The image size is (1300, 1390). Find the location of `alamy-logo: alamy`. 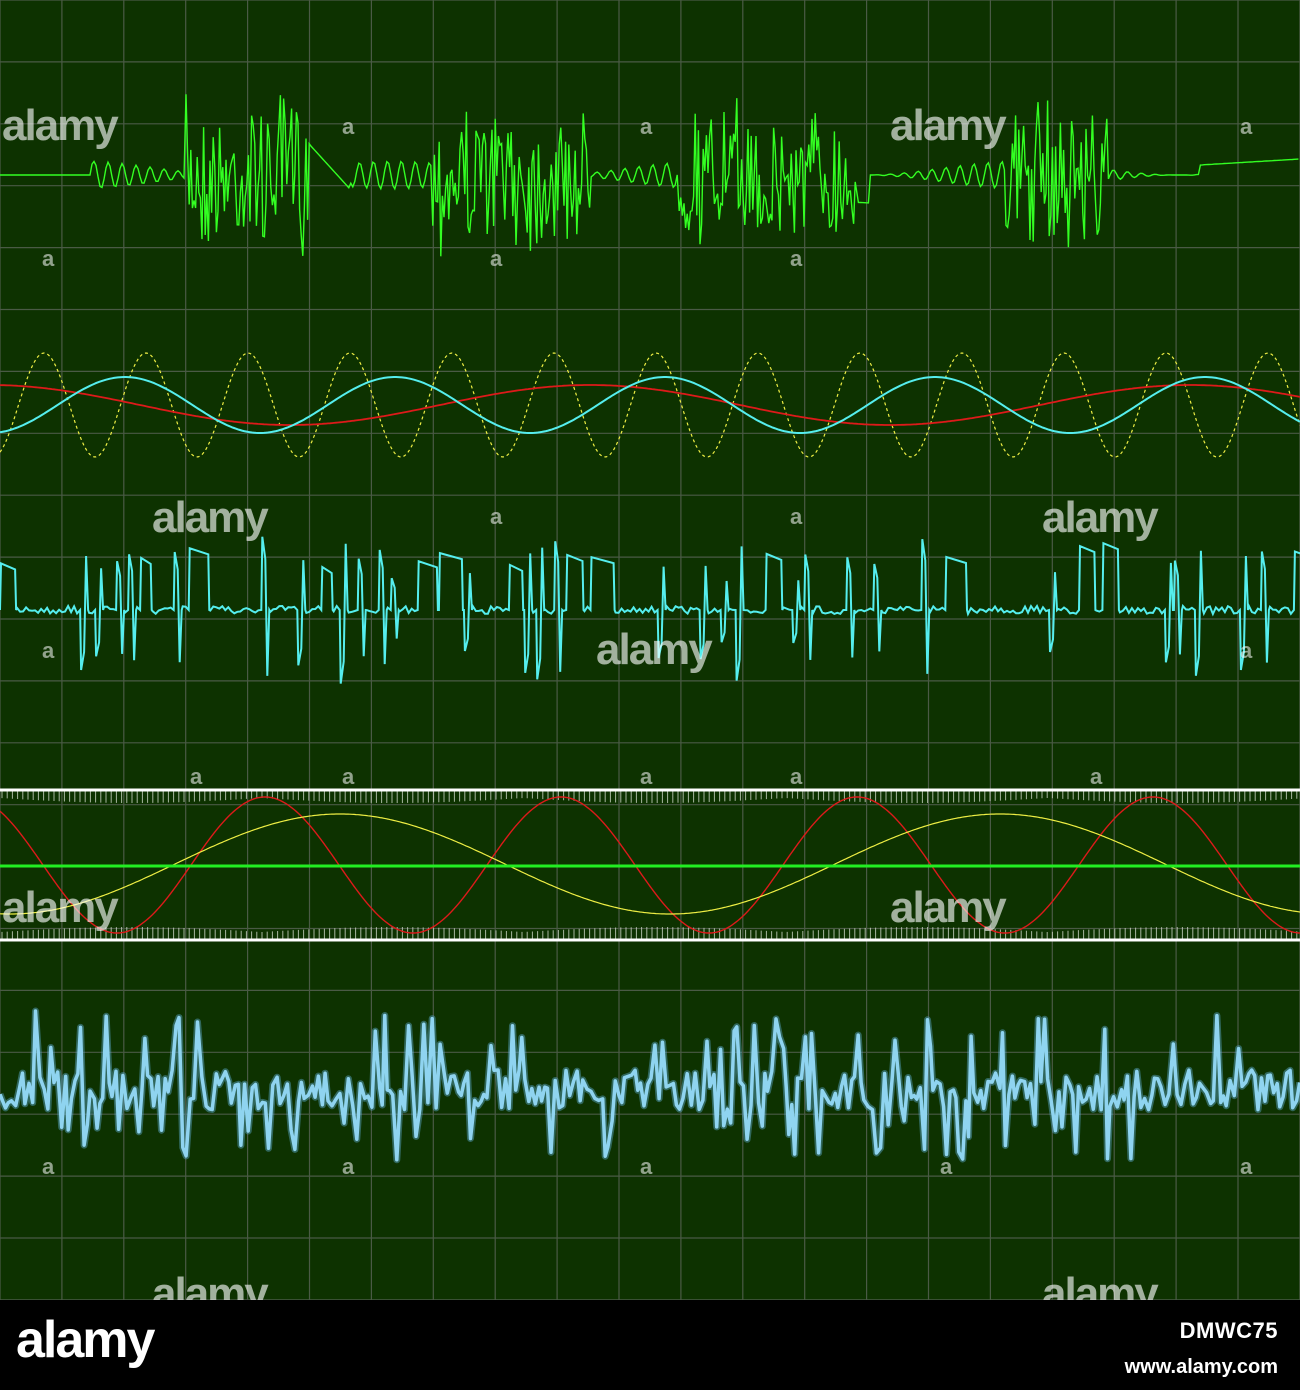

alamy-logo: alamy is located at coordinates (85, 1340).